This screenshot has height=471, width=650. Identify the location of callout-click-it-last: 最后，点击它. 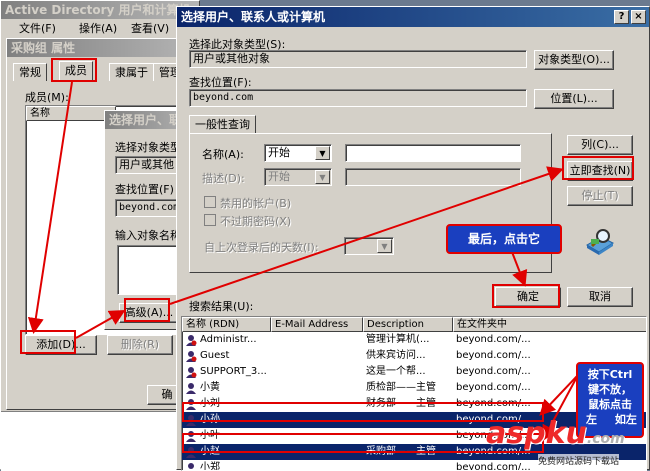
(504, 239).